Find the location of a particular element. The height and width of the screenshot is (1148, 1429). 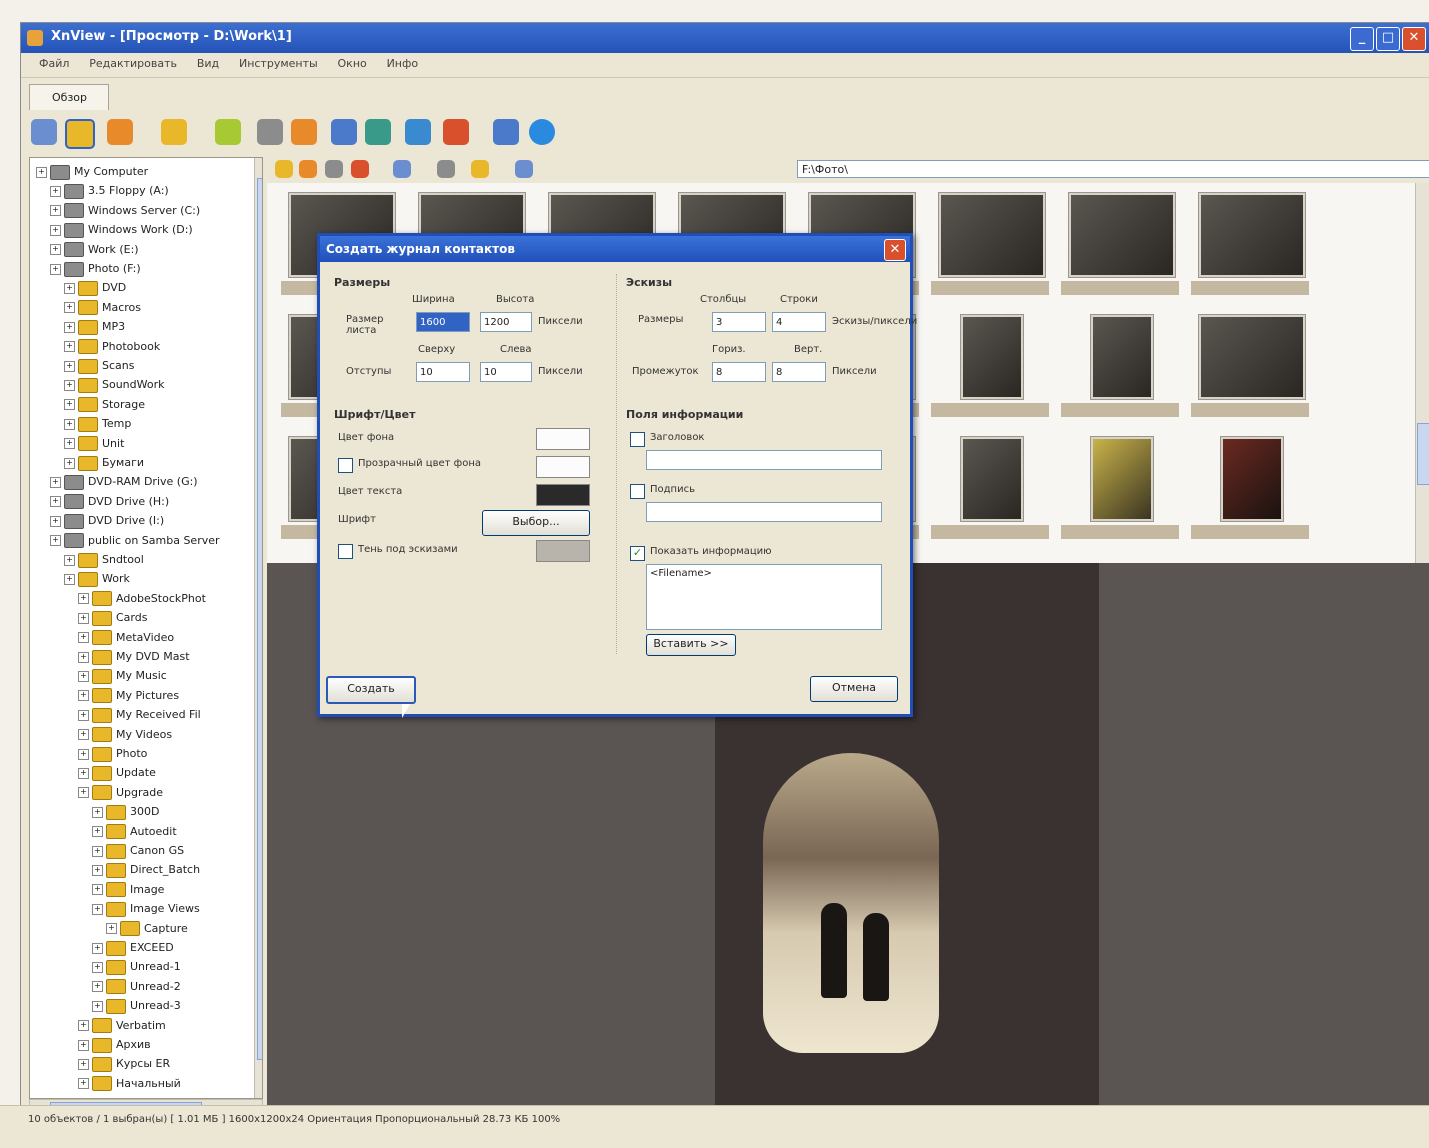

capture-icon is located at coordinates (344, 132).